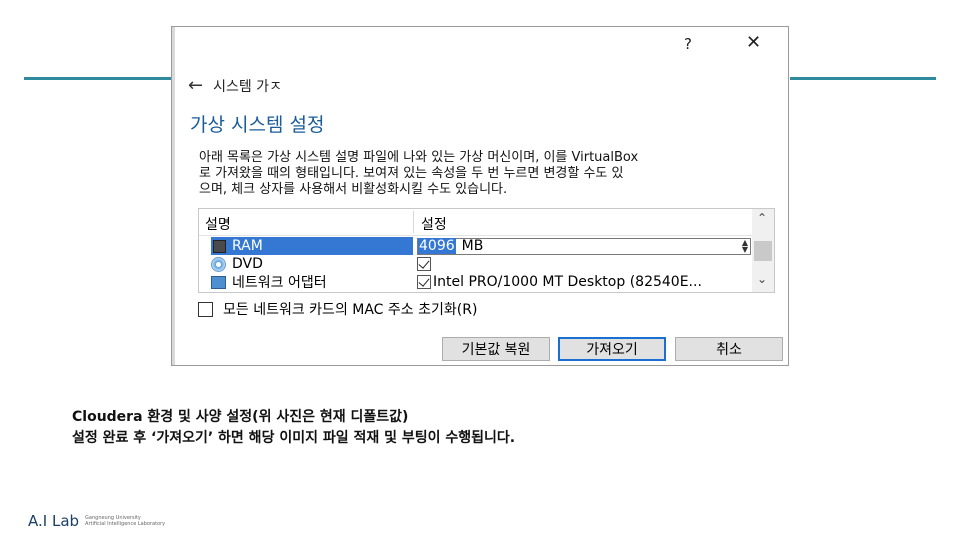  I want to click on scroll-up-icon: ⌃, so click(762, 218).